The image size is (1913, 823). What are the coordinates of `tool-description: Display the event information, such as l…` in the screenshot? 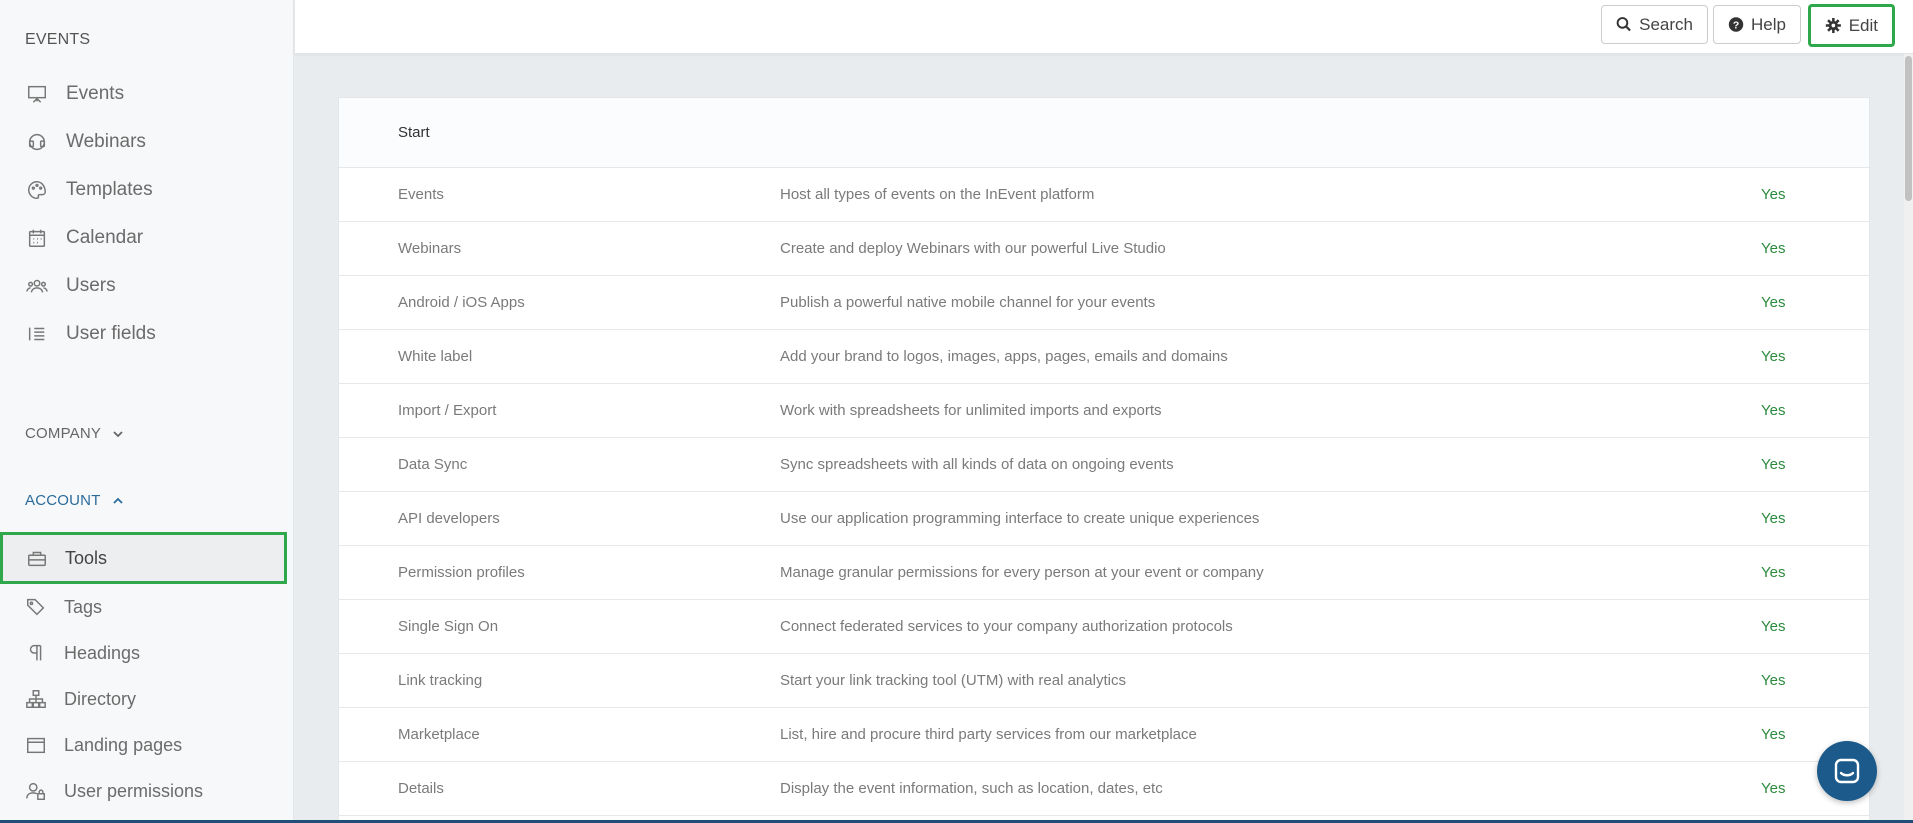 It's located at (971, 788).